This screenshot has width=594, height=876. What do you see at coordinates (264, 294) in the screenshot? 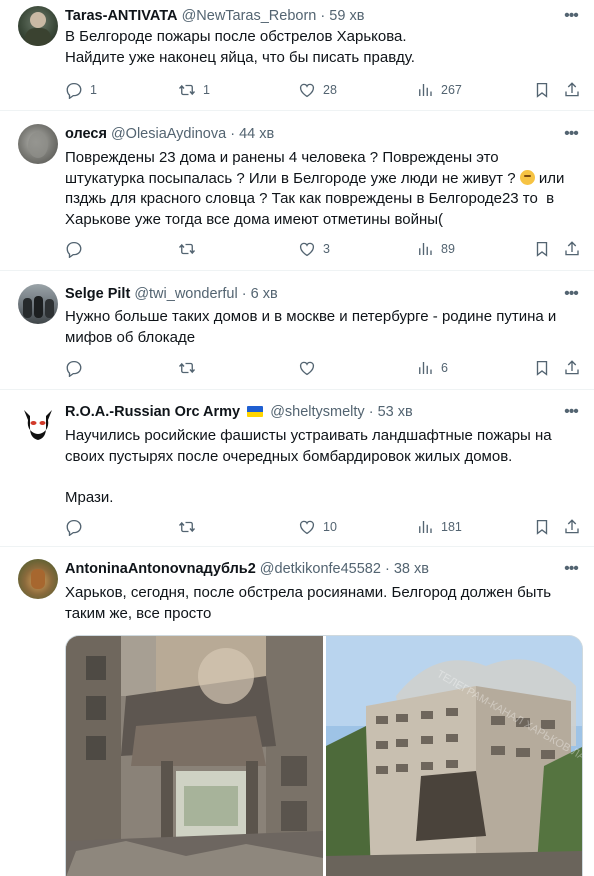
I see `timestamp: 6 хв` at bounding box center [264, 294].